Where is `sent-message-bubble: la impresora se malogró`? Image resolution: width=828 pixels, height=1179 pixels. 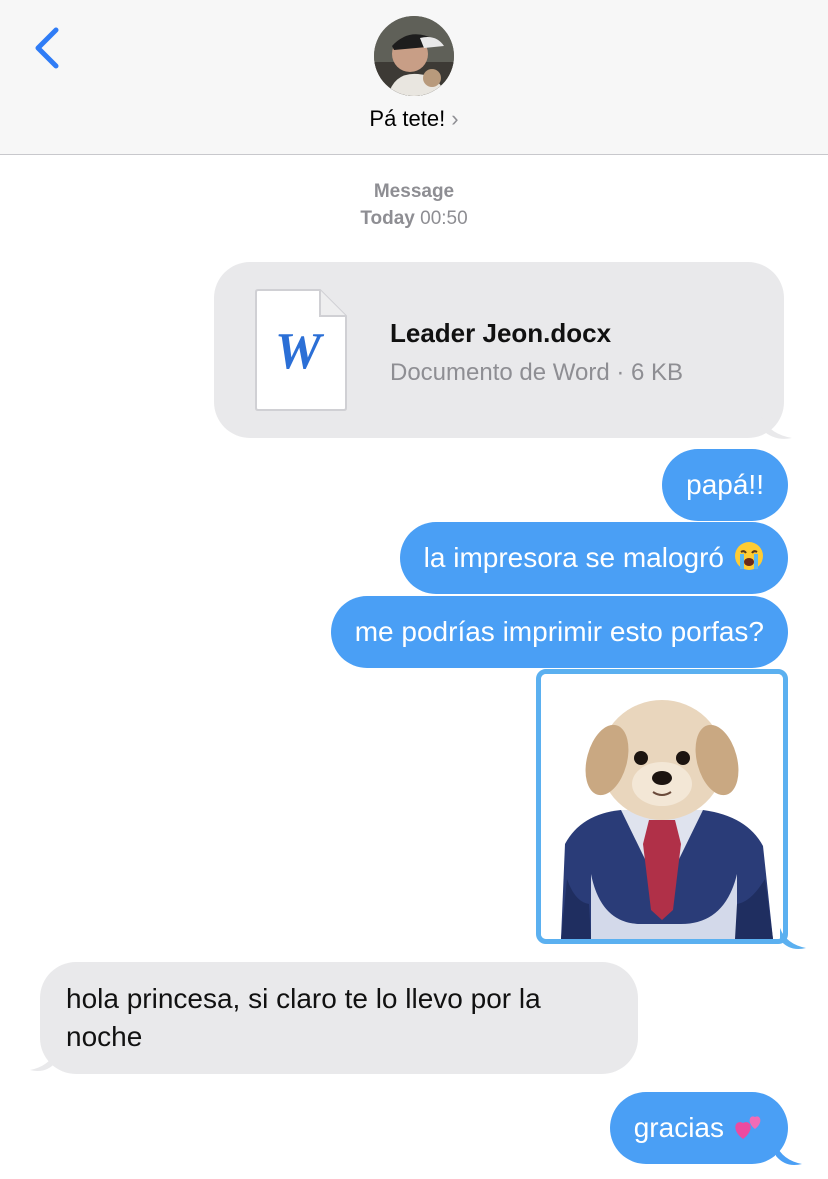 sent-message-bubble: la impresora se malogró is located at coordinates (593, 558).